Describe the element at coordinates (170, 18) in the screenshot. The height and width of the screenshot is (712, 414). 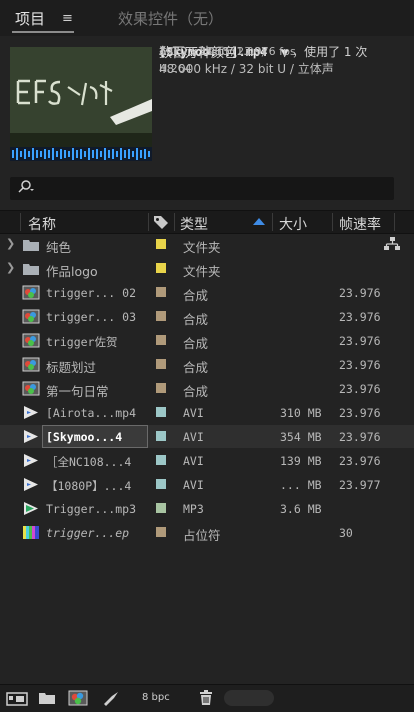
I see `tab-effect-controls: 效果控件（无）` at that location.